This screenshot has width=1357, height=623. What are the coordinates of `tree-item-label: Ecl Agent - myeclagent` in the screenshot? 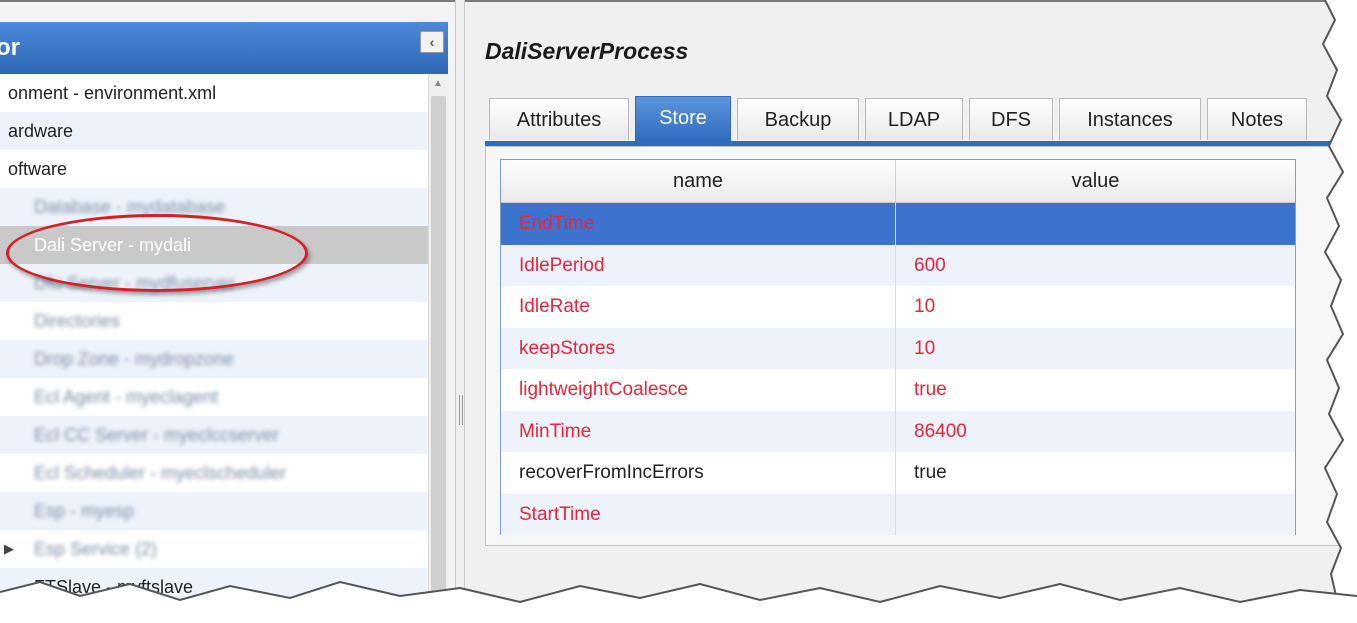 It's located at (126, 397).